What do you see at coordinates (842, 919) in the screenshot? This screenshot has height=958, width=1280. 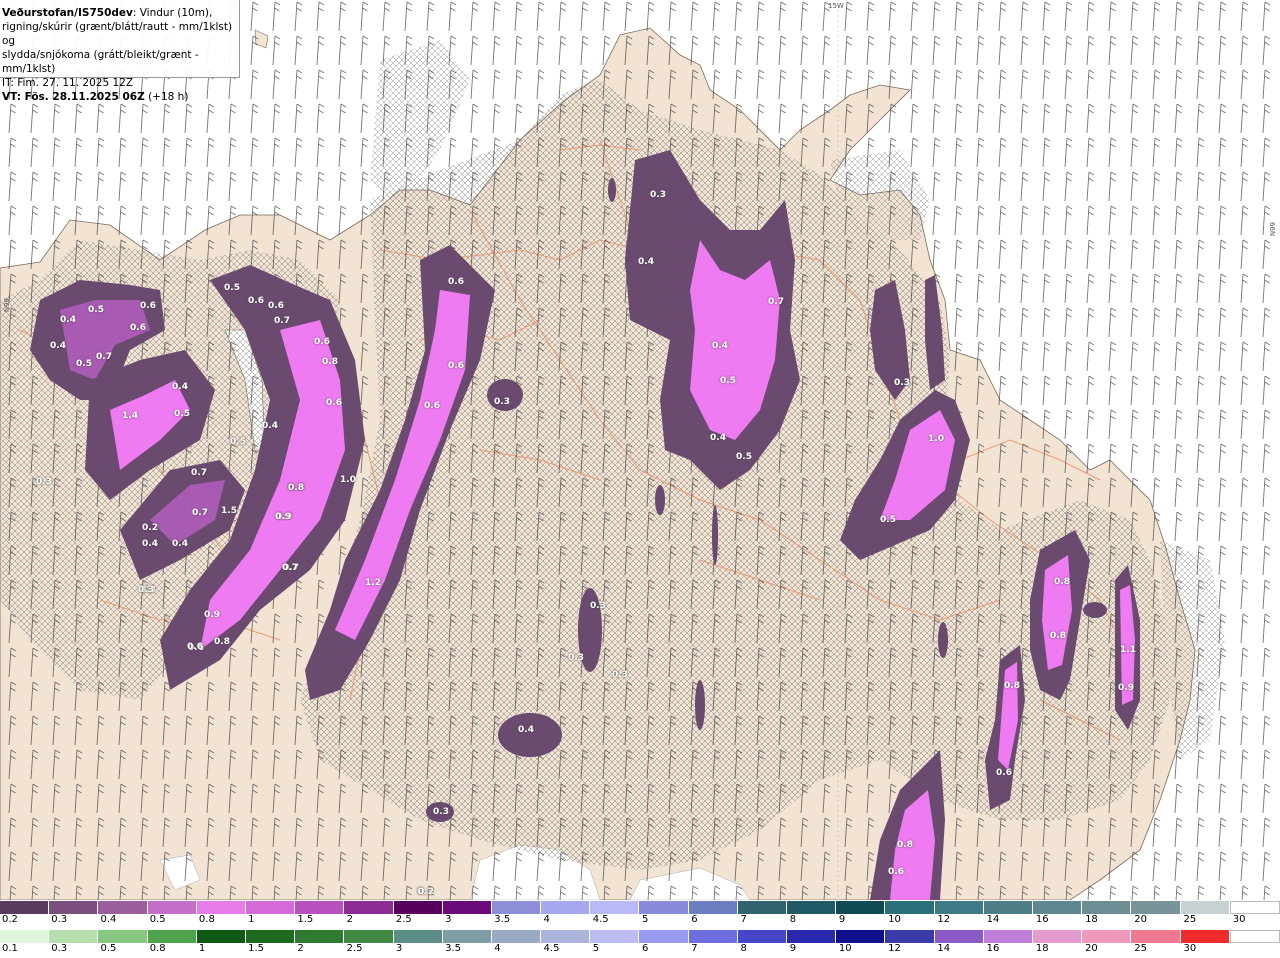 I see `legend-tick-label: 9` at bounding box center [842, 919].